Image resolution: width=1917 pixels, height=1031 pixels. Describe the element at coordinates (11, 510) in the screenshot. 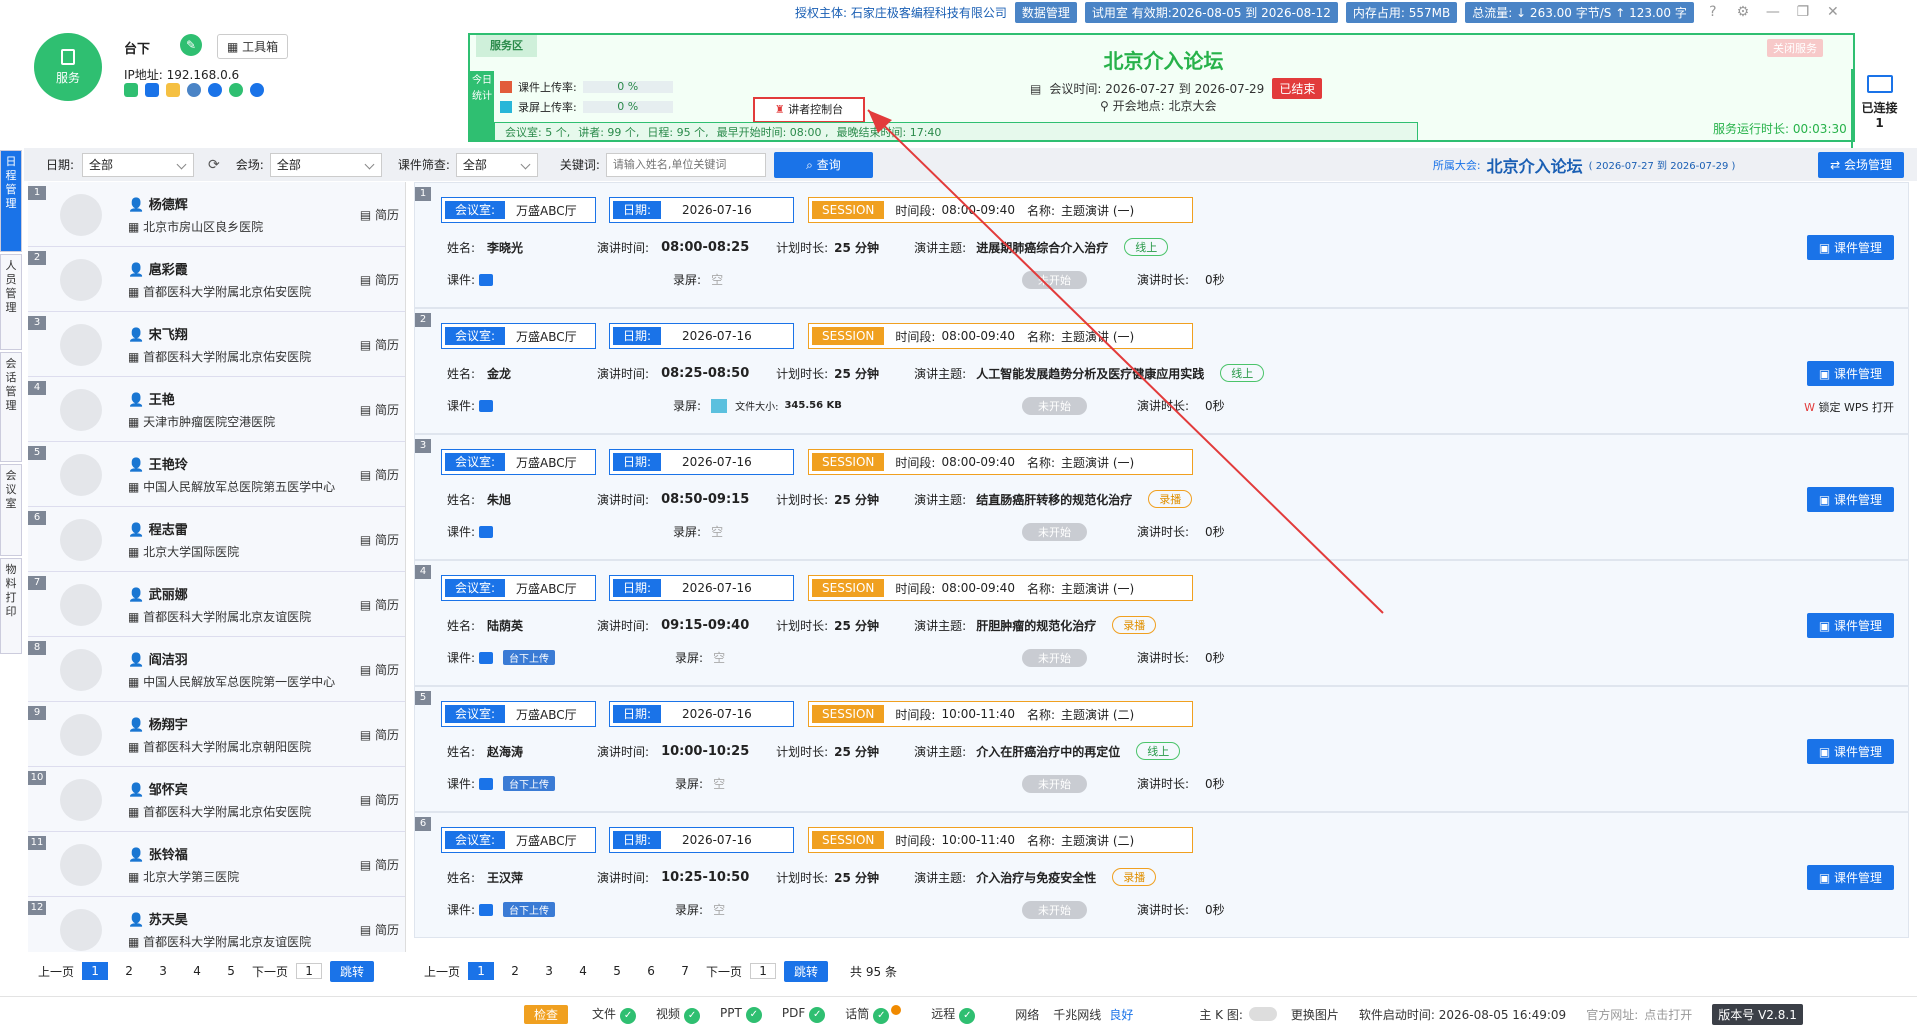

I see `nav-rooms: 会议室` at that location.